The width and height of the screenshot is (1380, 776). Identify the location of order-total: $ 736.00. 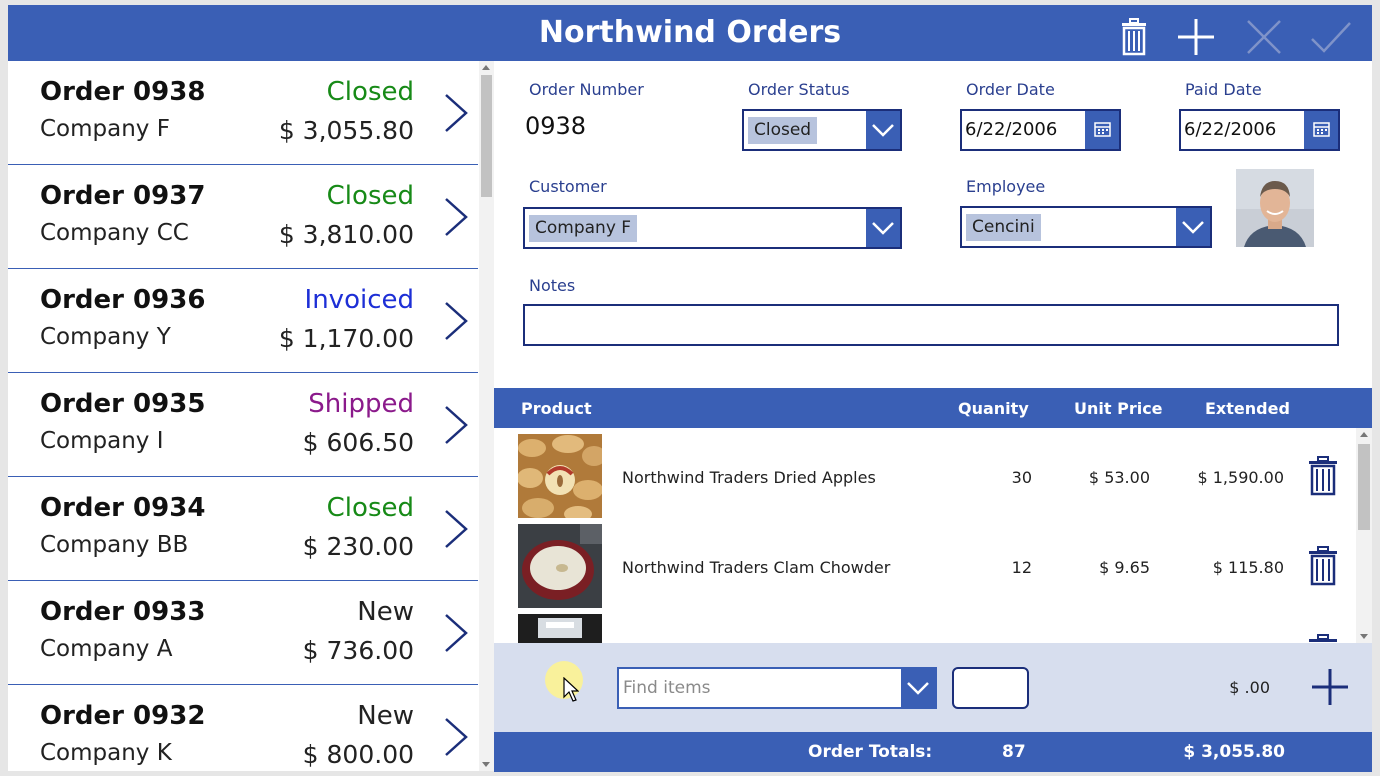
(358, 650).